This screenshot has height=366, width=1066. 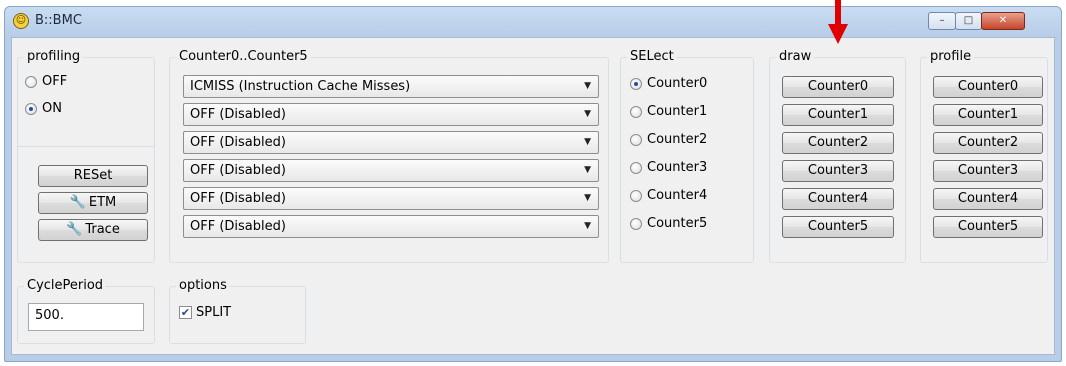 What do you see at coordinates (391, 114) in the screenshot?
I see `counter1-select: OFF (Disabled) ▼` at bounding box center [391, 114].